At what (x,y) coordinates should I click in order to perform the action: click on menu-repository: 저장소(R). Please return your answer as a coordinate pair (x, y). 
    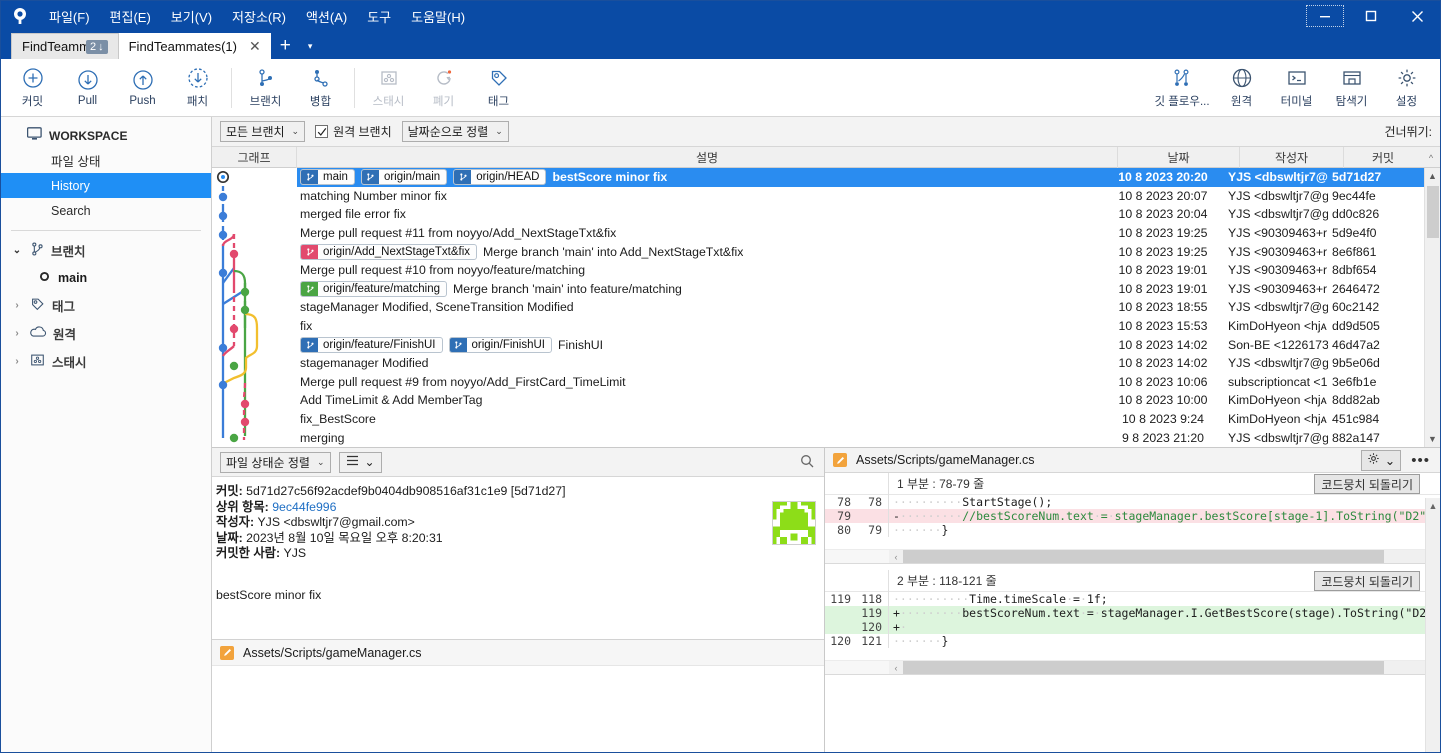
    Looking at the image, I should click on (259, 16).